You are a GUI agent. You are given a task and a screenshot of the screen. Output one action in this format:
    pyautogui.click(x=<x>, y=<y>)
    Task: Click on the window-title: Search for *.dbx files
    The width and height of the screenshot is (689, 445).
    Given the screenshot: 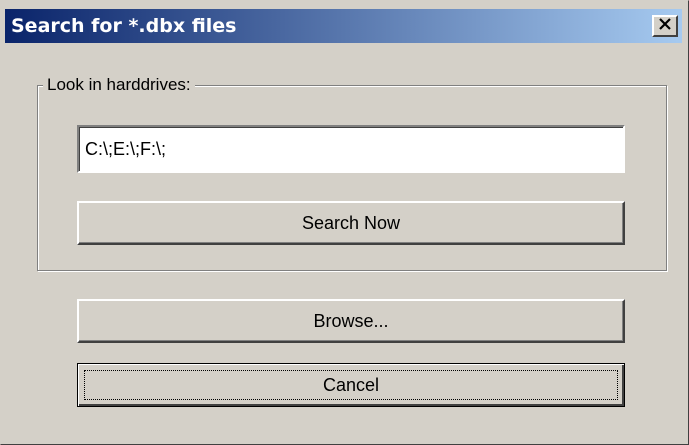 What is the action you would take?
    pyautogui.click(x=124, y=26)
    